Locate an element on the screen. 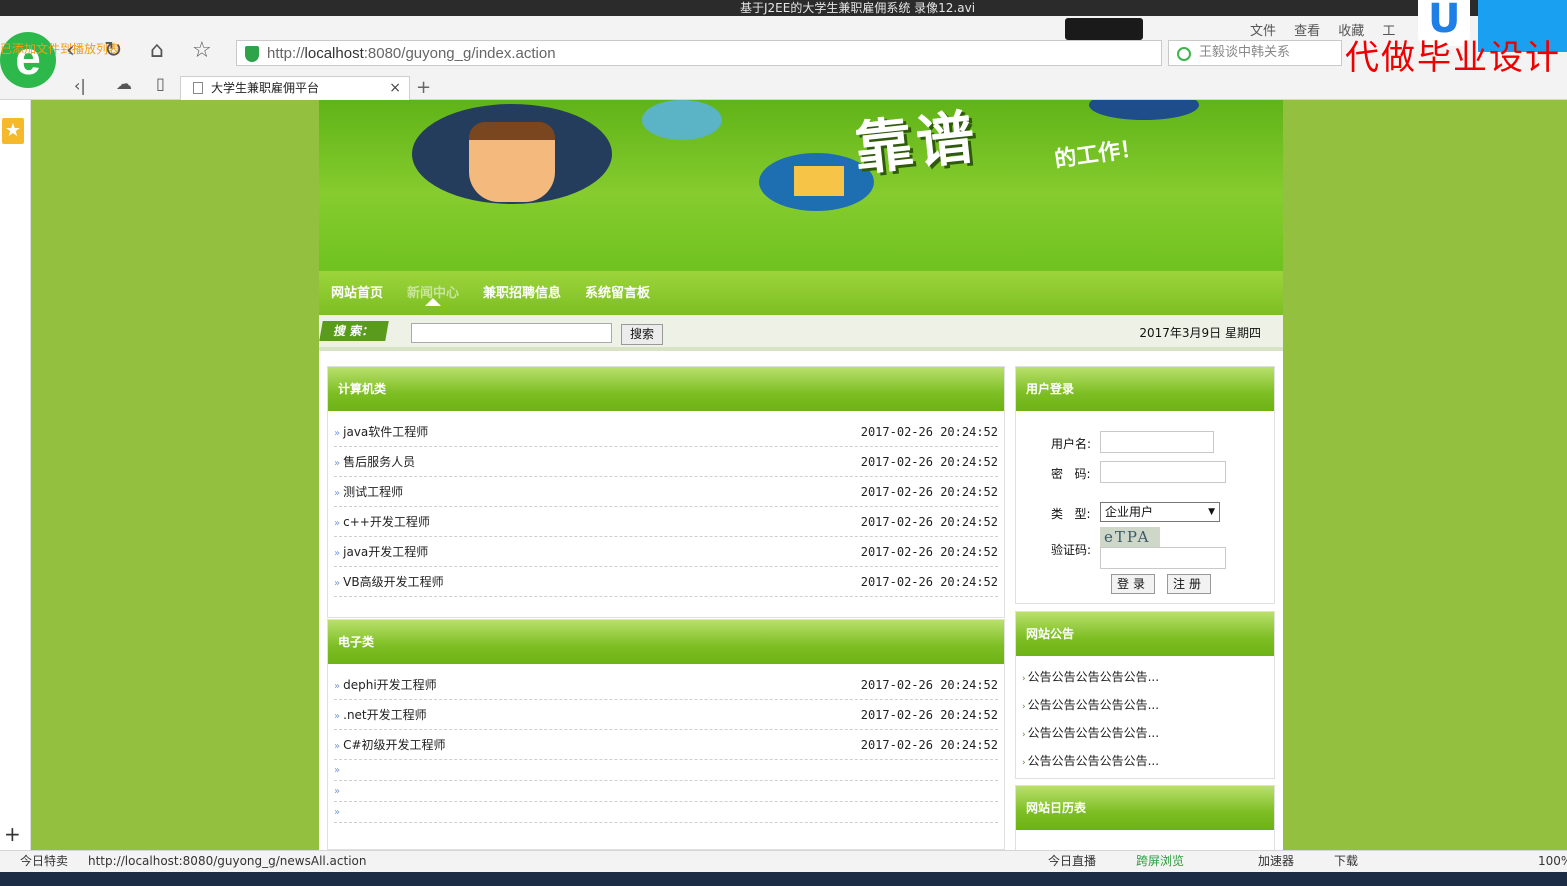 Image resolution: width=1567 pixels, height=886 pixels. job-row: » c++开发工程师 2017-02-26 20:24:52 is located at coordinates (666, 522).